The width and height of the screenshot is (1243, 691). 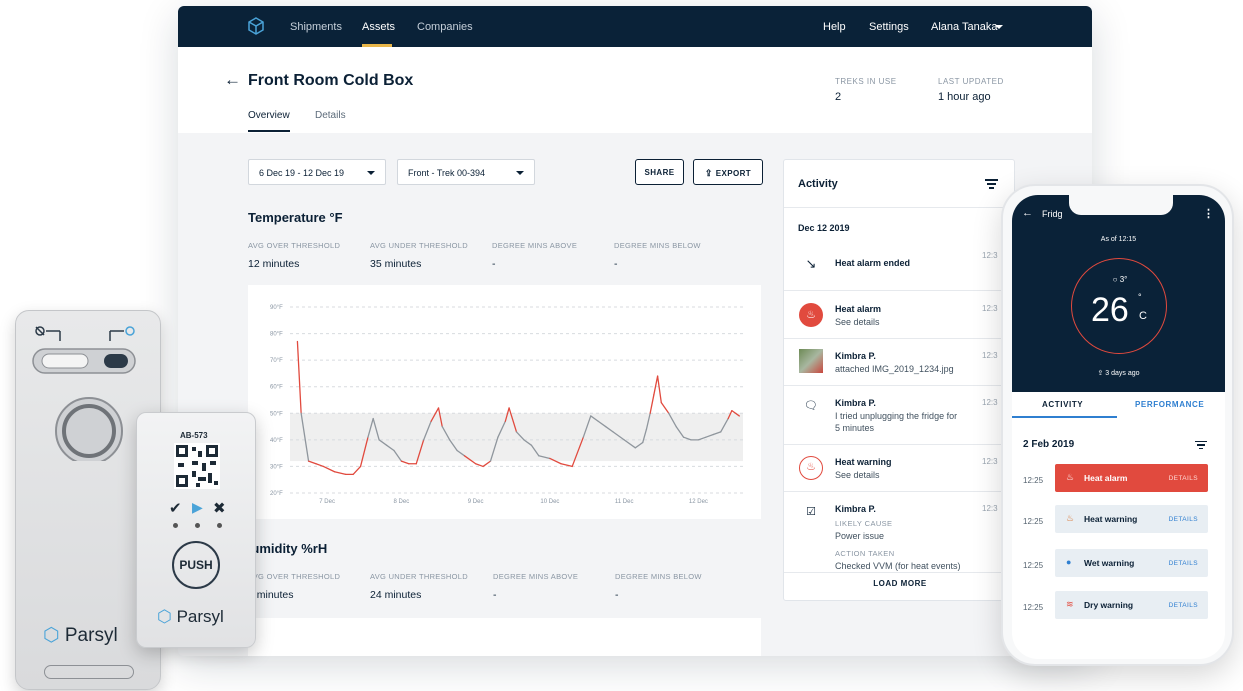 I want to click on x-tick-label: 10 Dec, so click(x=549, y=502).